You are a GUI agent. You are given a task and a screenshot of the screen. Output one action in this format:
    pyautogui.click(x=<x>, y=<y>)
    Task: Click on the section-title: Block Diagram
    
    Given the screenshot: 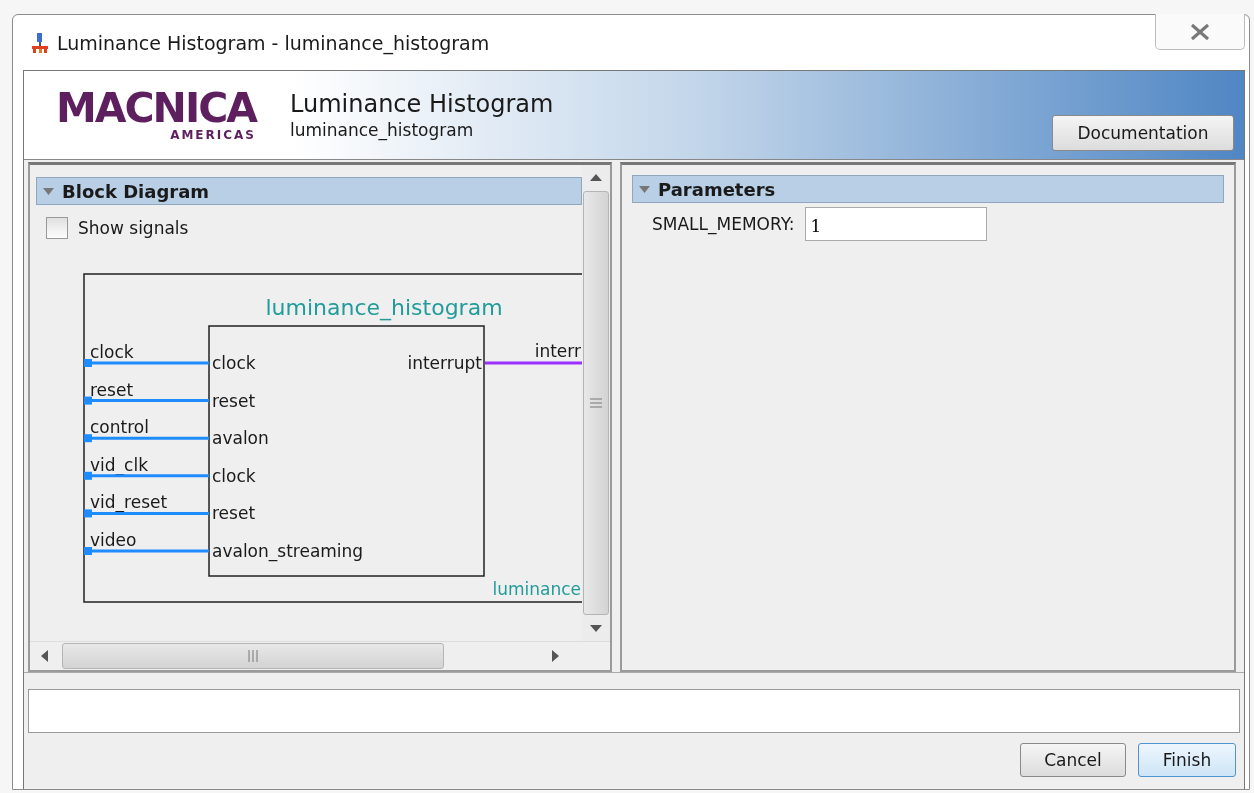 What is the action you would take?
    pyautogui.click(x=136, y=191)
    